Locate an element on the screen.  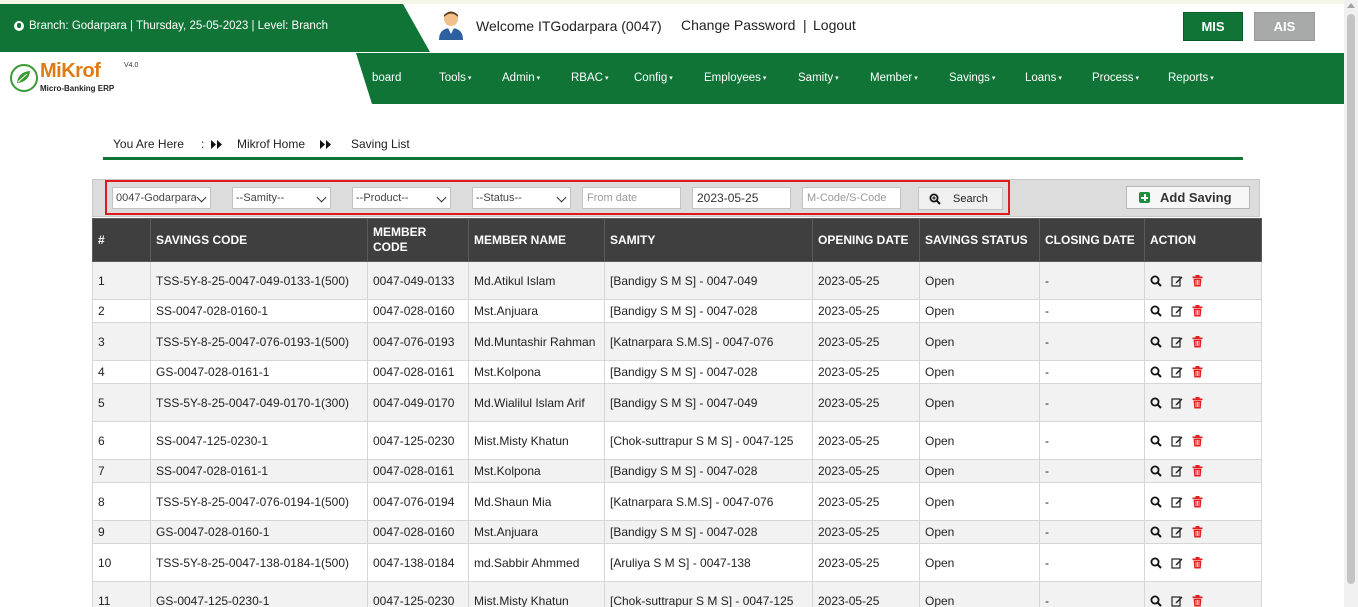
nav-config: Config ▾ is located at coordinates (653, 78).